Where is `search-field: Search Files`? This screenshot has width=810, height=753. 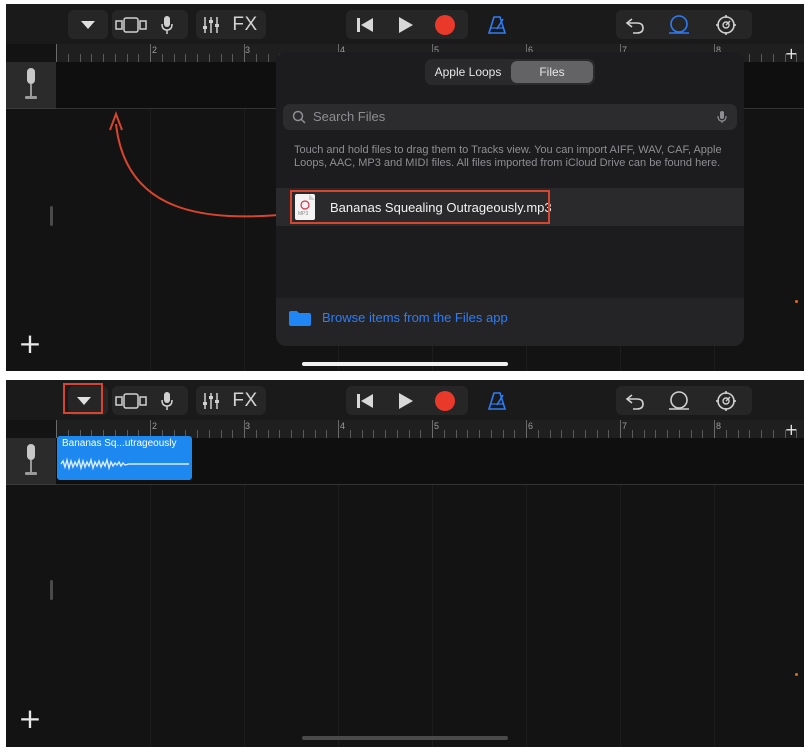 search-field: Search Files is located at coordinates (510, 117).